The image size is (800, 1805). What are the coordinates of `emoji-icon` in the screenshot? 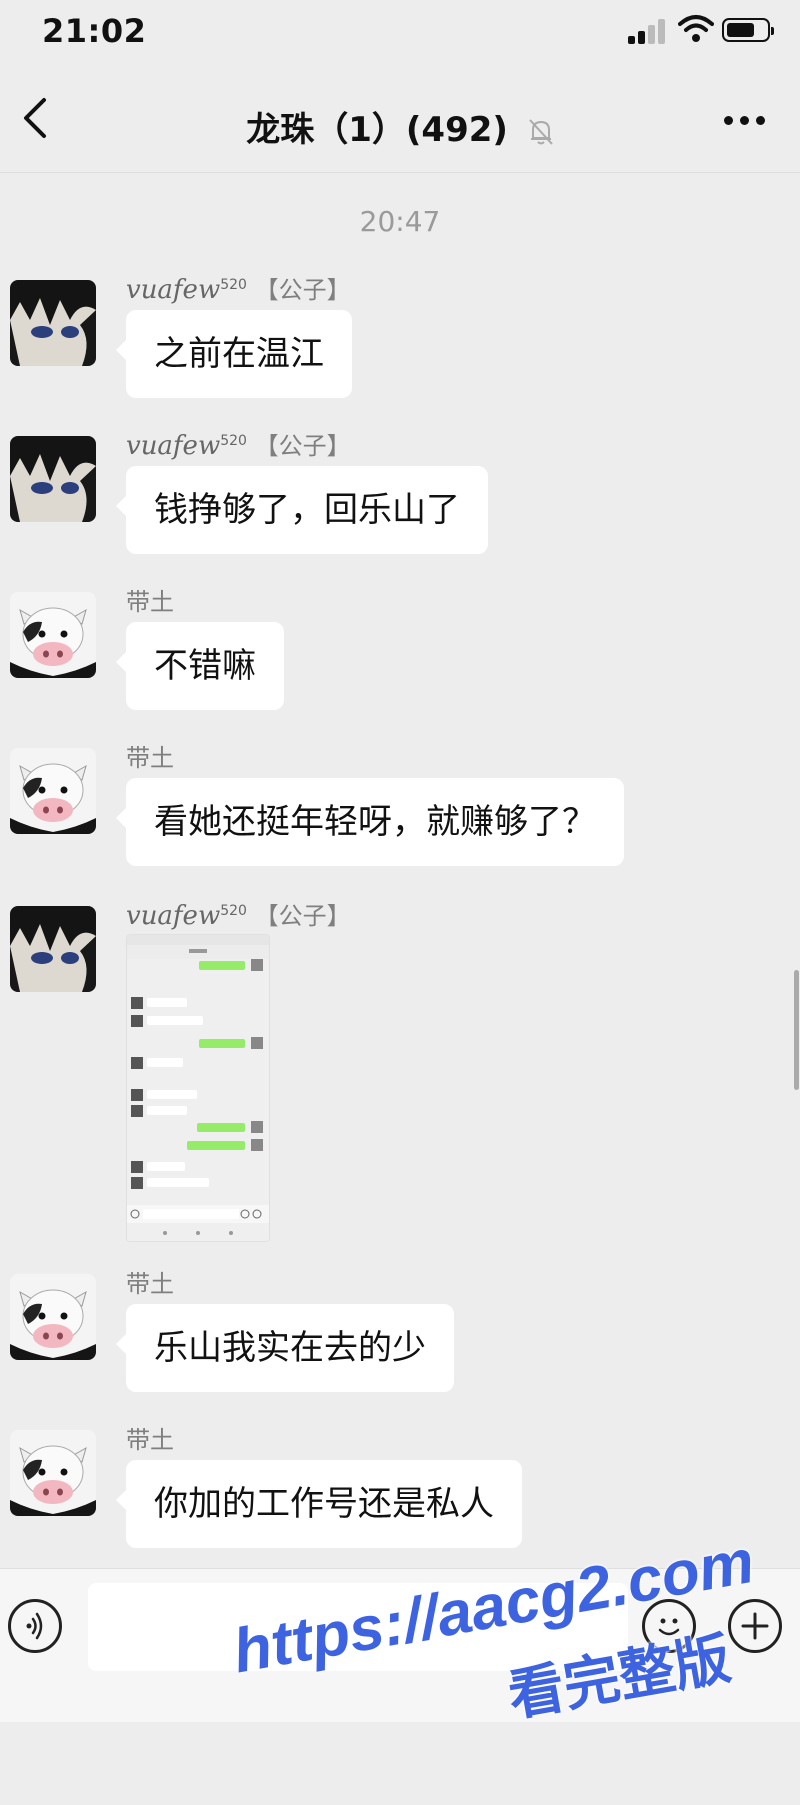 It's located at (669, 1627).